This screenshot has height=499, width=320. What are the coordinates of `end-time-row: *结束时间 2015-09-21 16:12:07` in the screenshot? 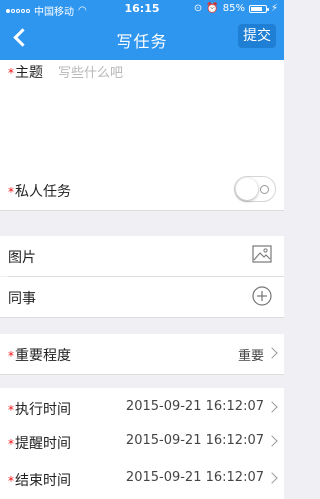 It's located at (142, 479).